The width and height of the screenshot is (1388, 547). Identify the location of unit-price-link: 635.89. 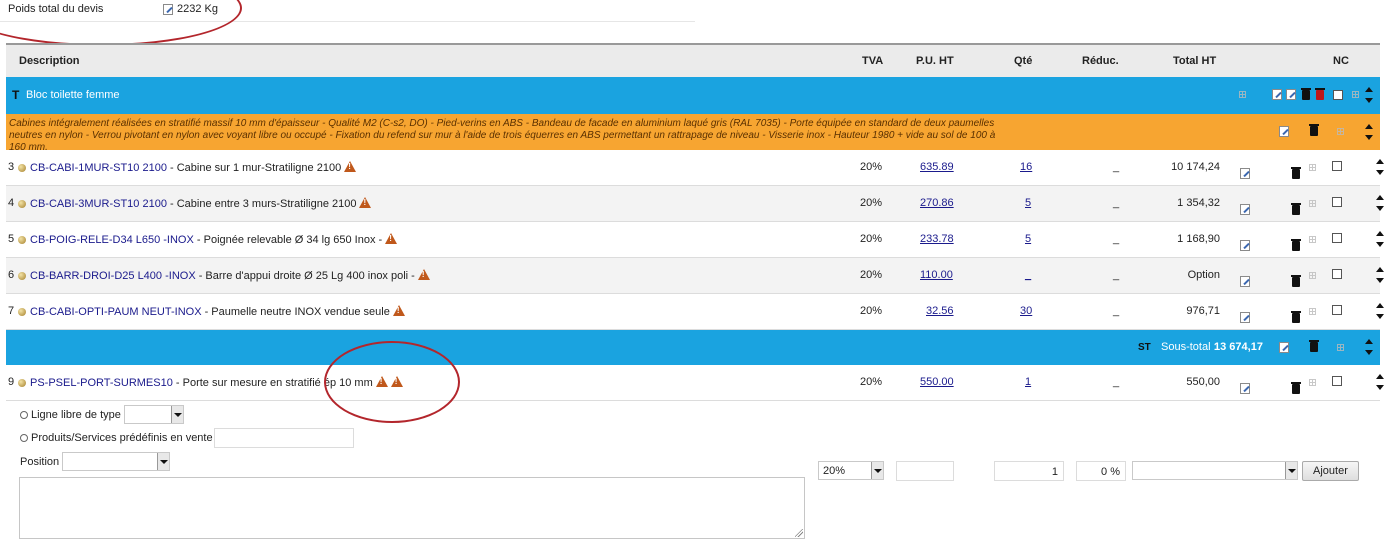
(937, 167).